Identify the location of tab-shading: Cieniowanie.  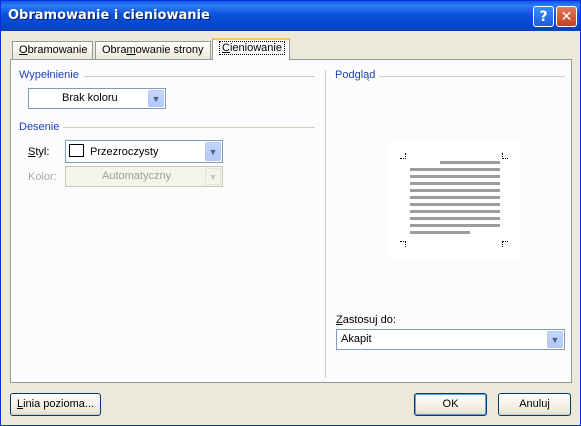
(251, 49).